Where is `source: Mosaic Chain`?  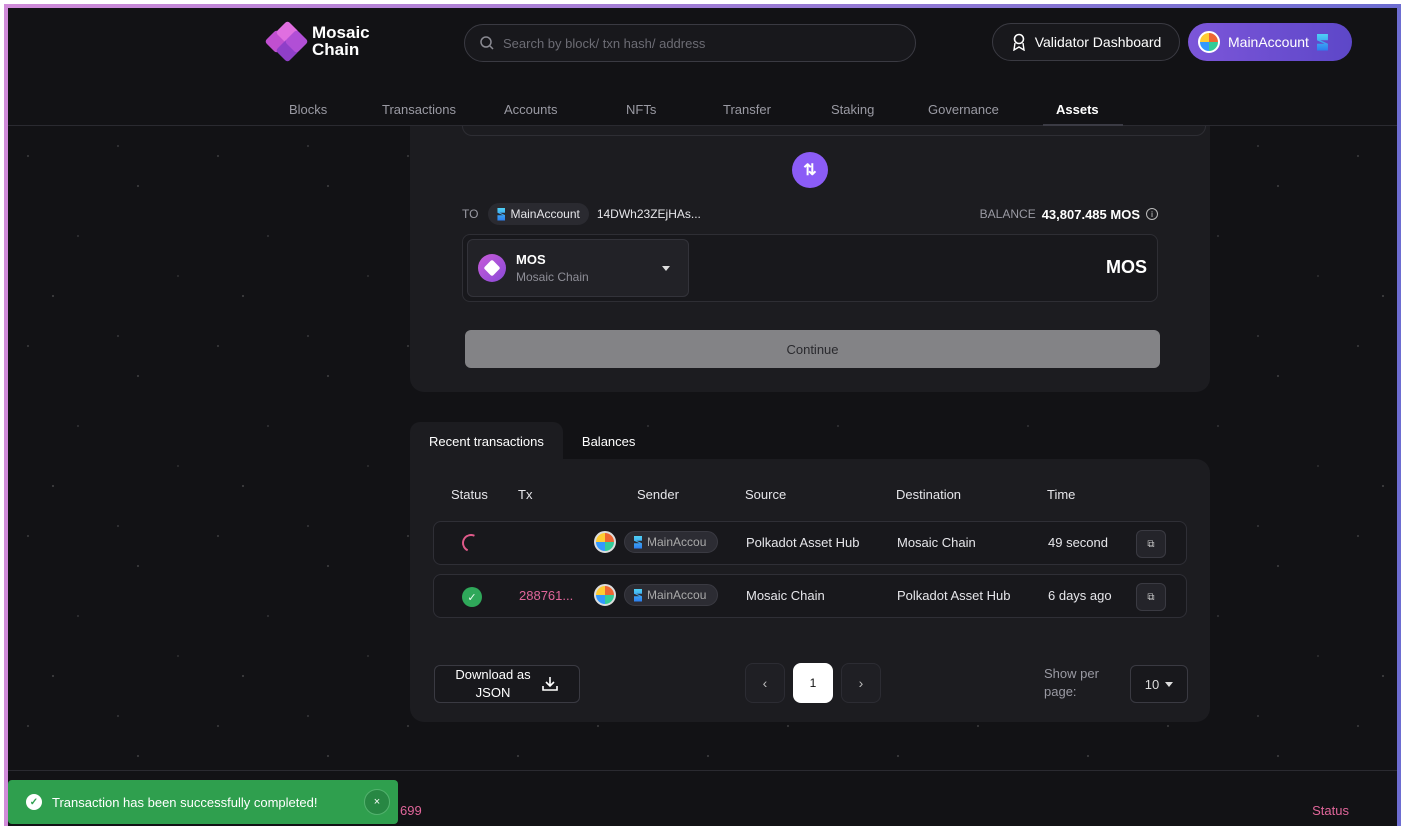 source: Mosaic Chain is located at coordinates (785, 595).